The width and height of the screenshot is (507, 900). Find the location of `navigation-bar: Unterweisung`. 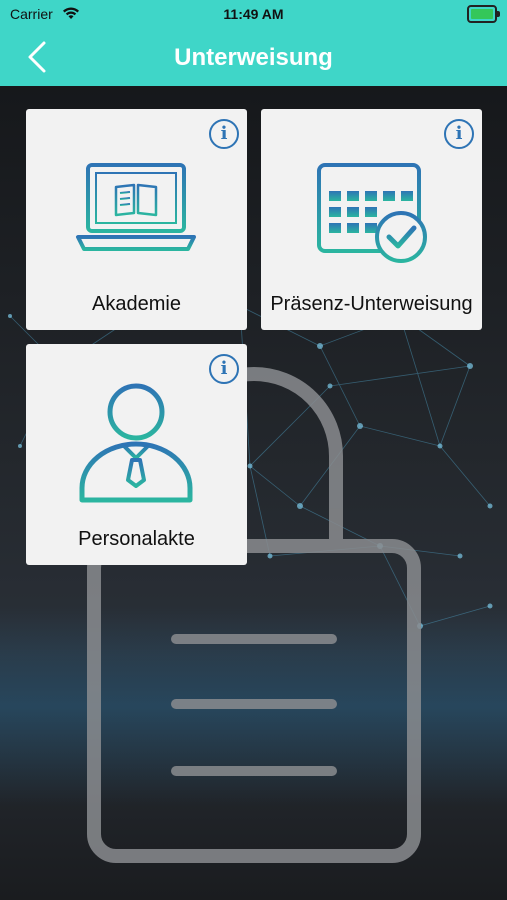

navigation-bar: Unterweisung is located at coordinates (253, 57).